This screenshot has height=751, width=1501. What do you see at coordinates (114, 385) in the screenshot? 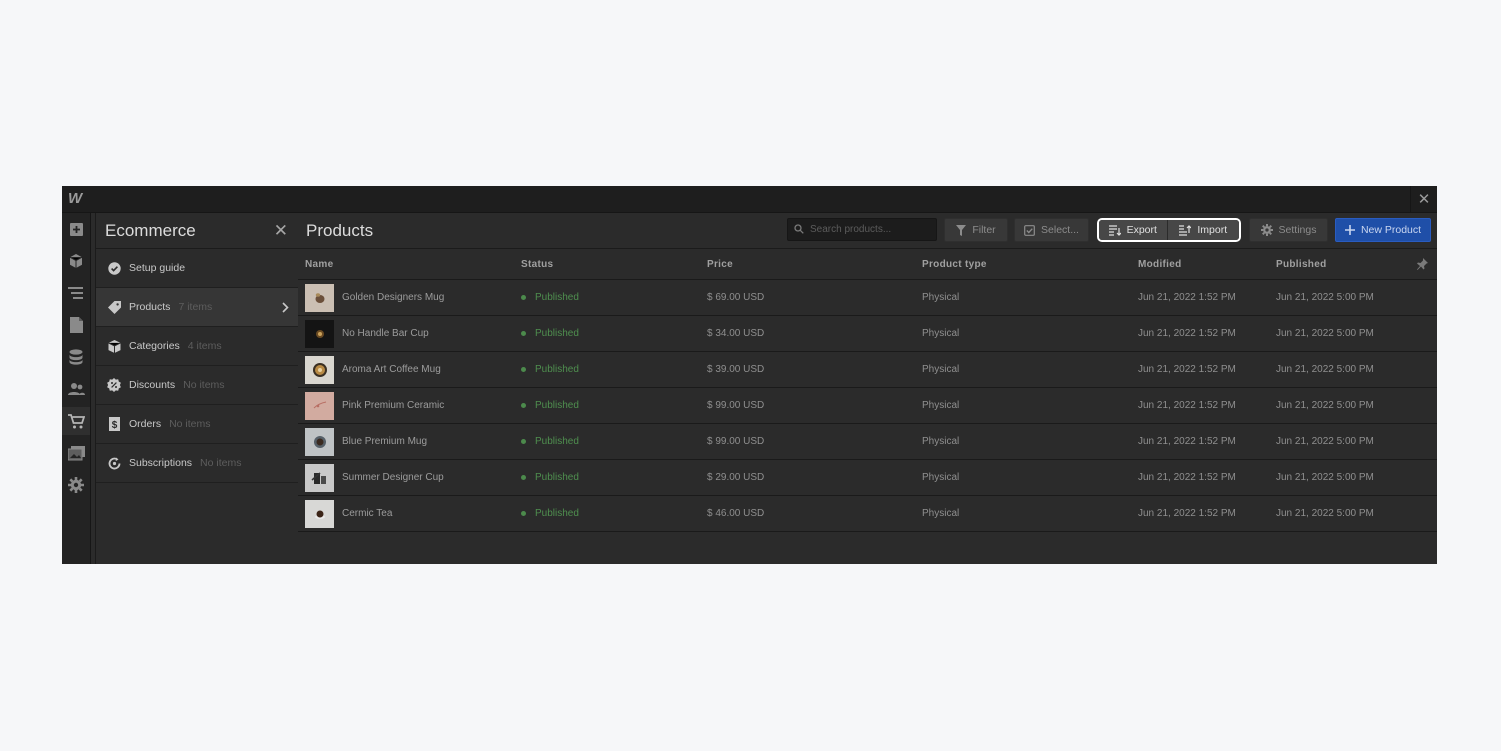
I see `discount-badge-icon` at bounding box center [114, 385].